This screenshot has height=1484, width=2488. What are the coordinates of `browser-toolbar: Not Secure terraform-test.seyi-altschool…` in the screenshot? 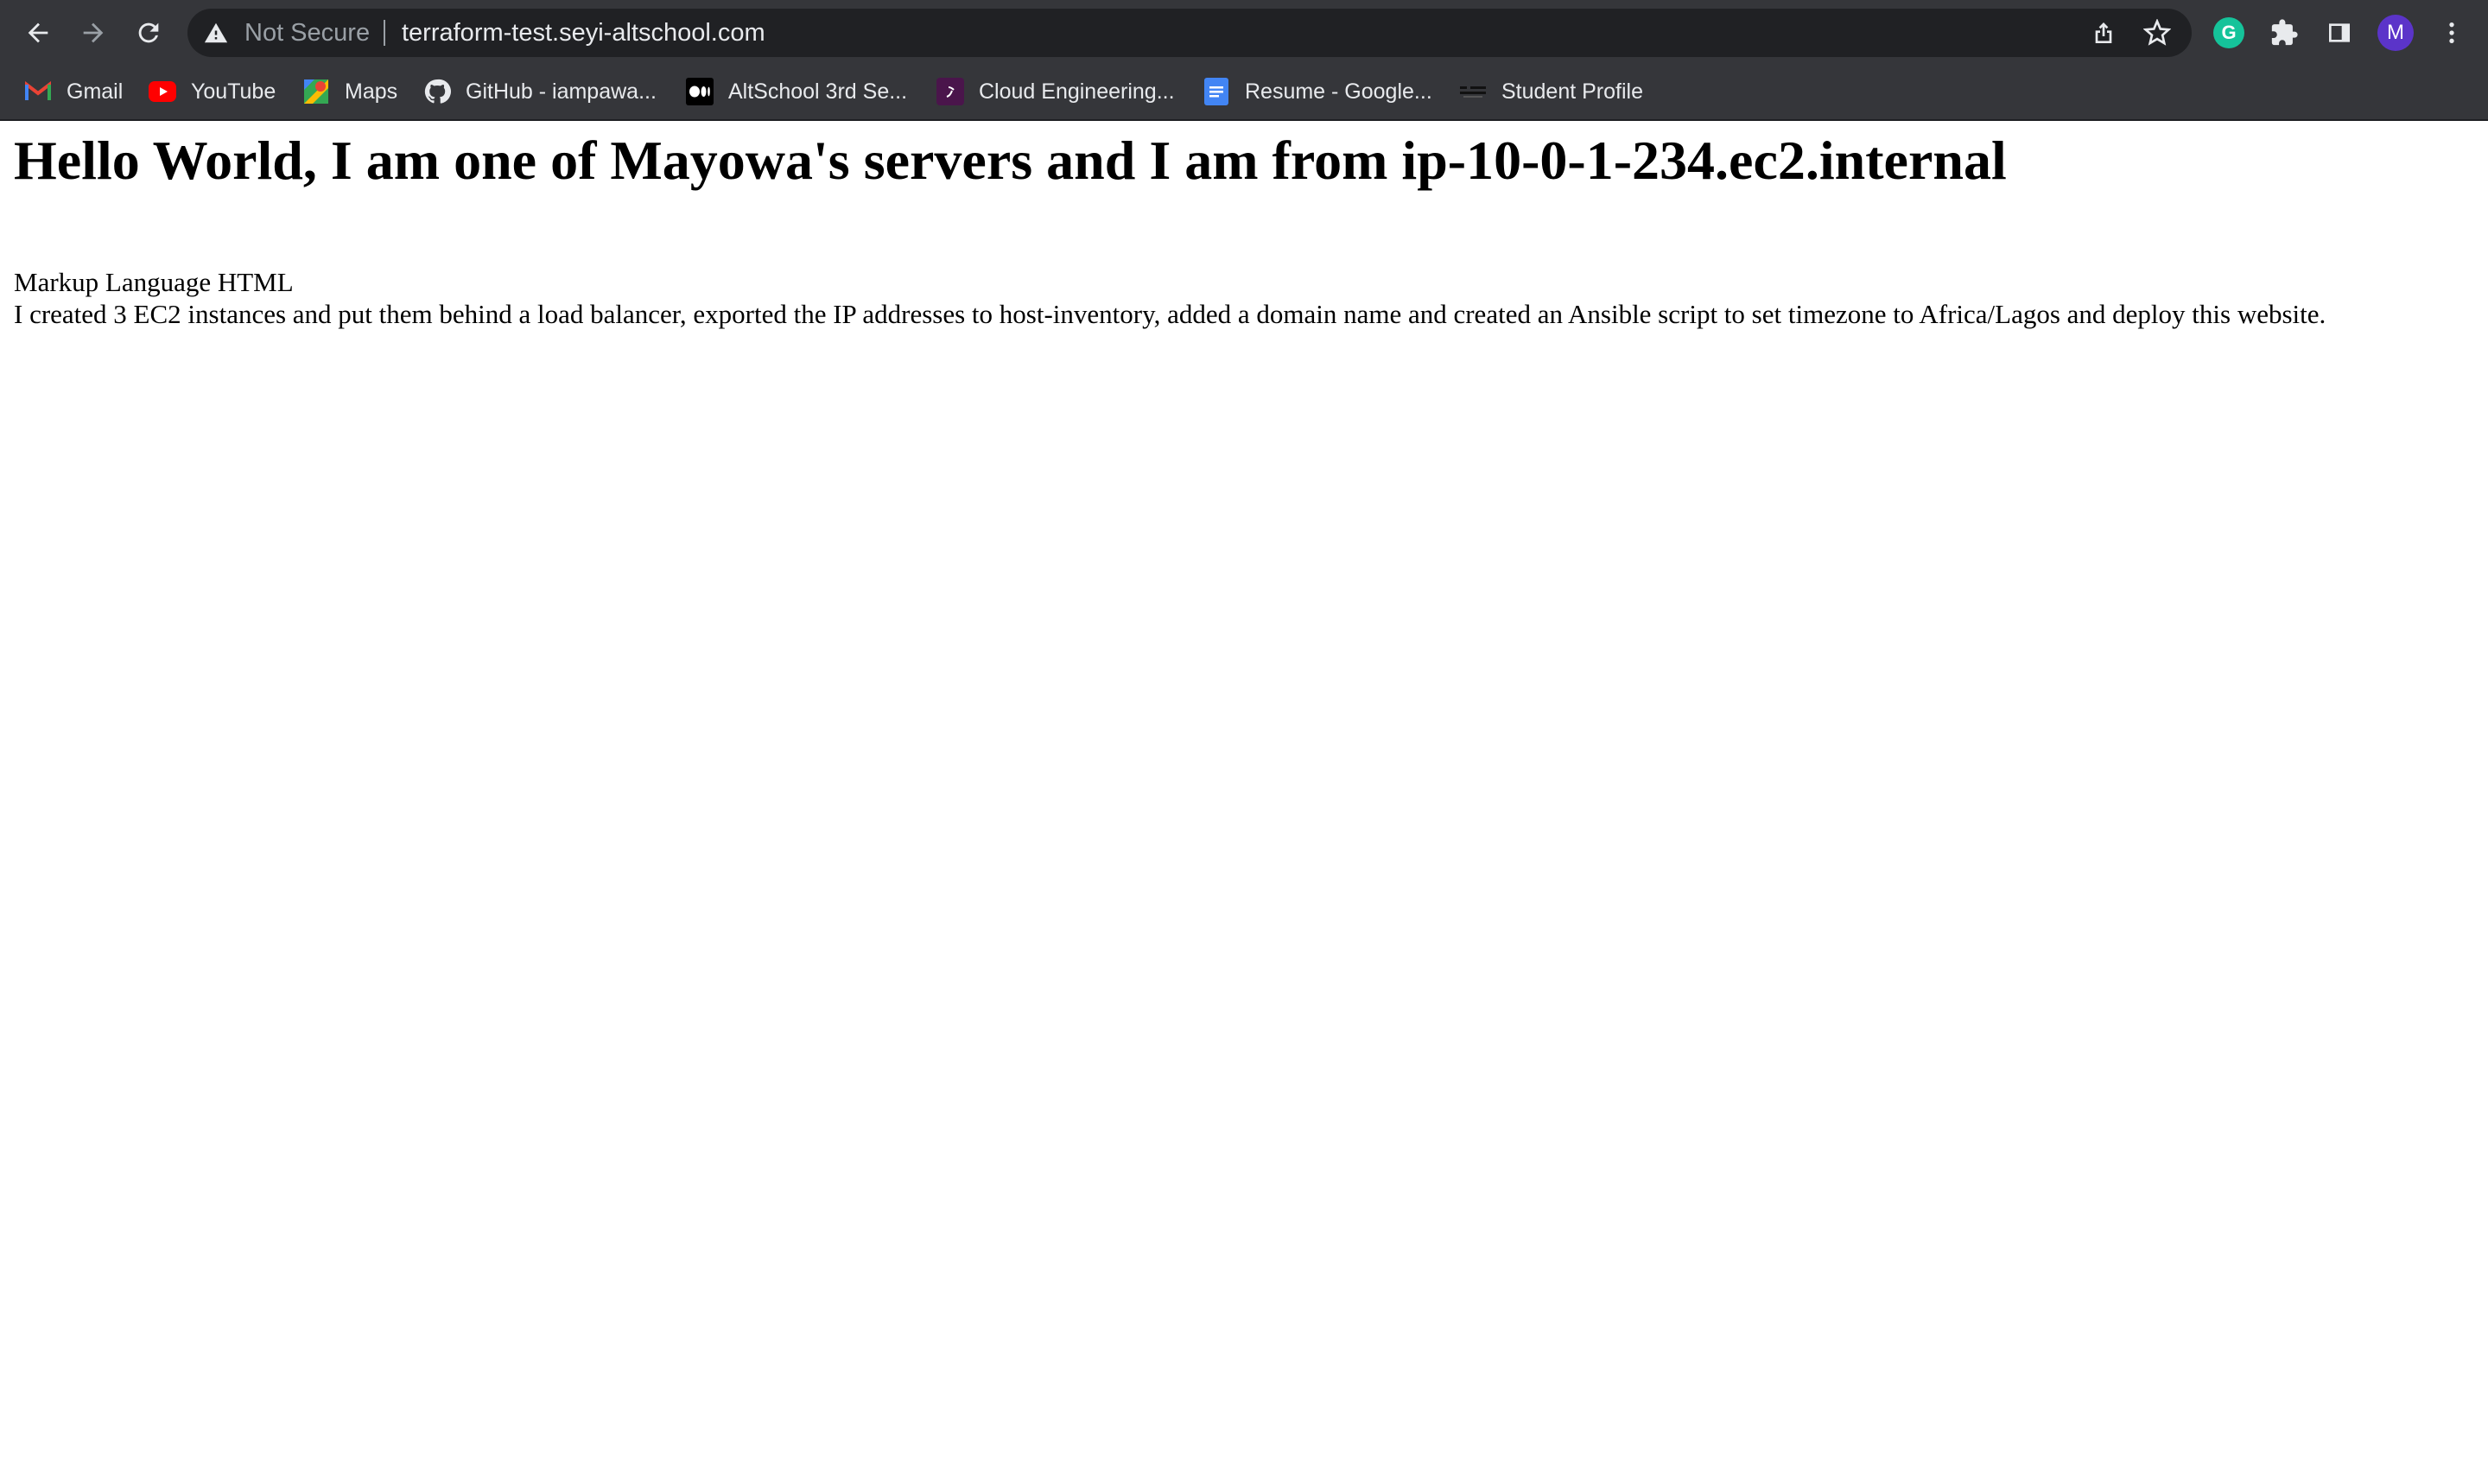 It's located at (1244, 33).